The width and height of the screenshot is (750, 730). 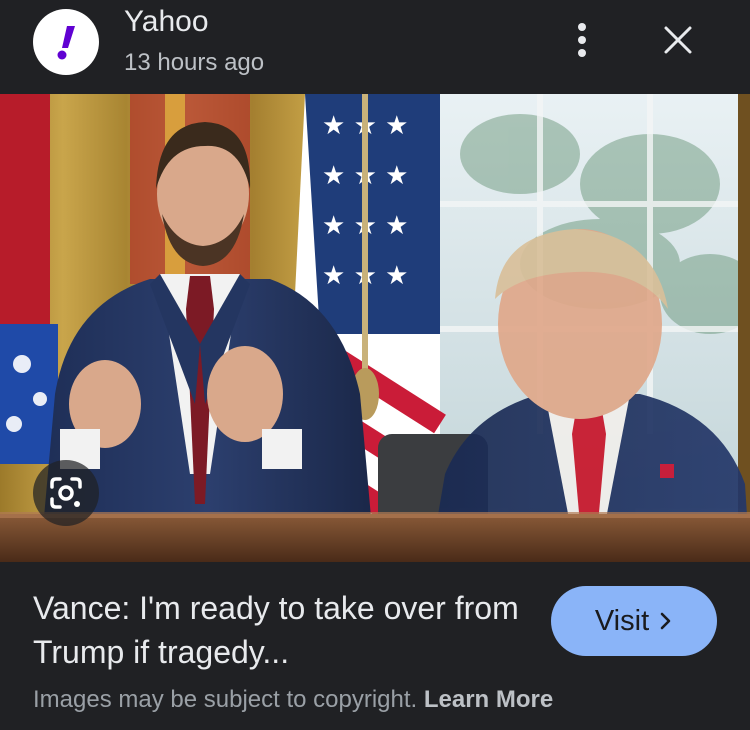 I want to click on source-logo, so click(x=66, y=42).